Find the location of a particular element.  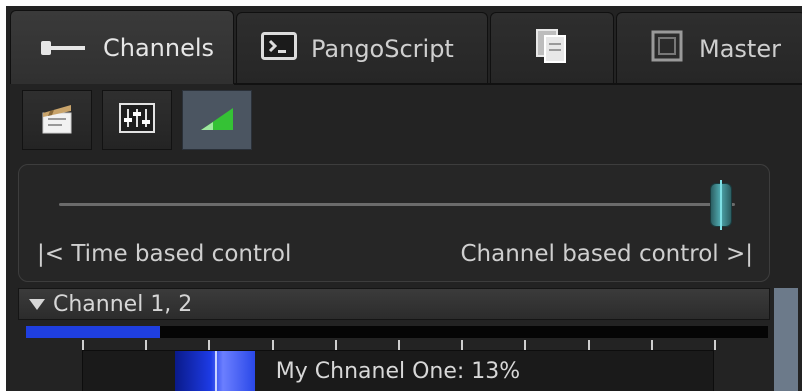

tab-channels-label: Channels is located at coordinates (159, 47).